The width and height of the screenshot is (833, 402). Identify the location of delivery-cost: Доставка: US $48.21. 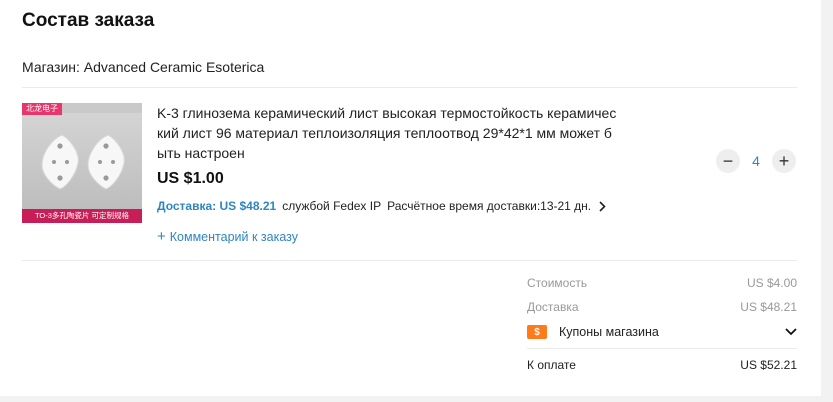
(217, 206).